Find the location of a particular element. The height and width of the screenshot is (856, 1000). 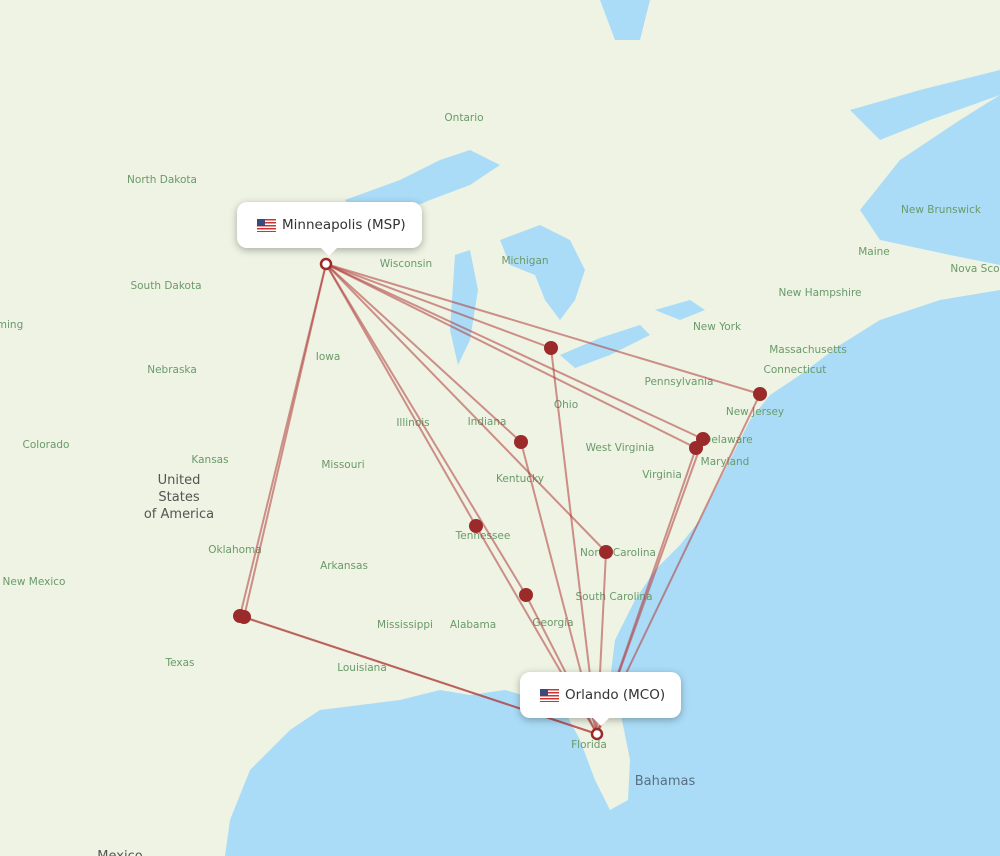

destination-callout: Orlando (MCO) is located at coordinates (601, 699).